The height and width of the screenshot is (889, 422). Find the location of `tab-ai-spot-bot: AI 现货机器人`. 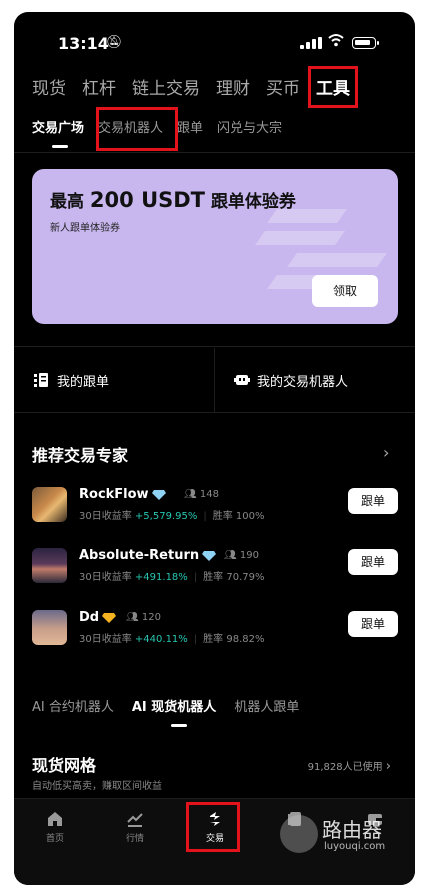

tab-ai-spot-bot: AI 现货机器人 is located at coordinates (174, 707).